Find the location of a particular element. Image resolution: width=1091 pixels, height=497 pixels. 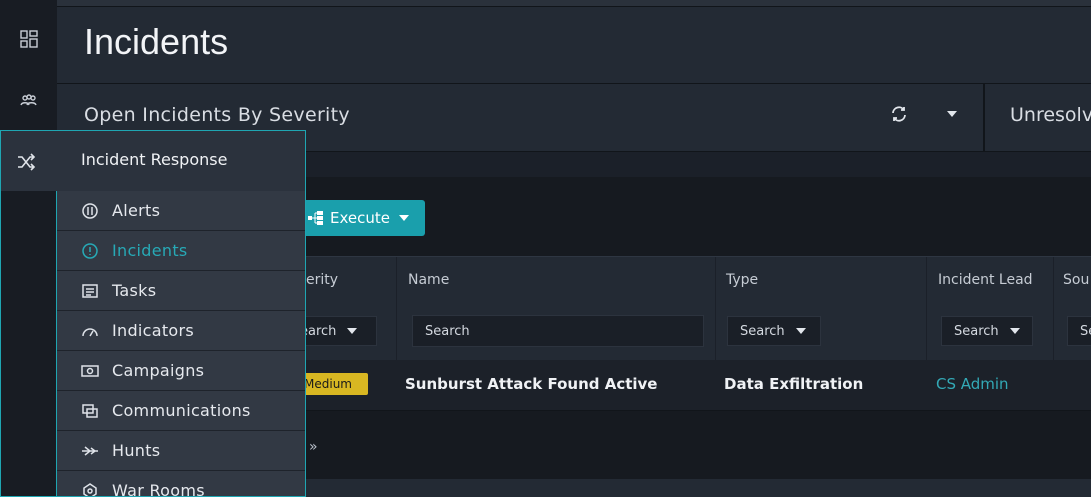

incident-type: Data Exfiltration is located at coordinates (794, 384).